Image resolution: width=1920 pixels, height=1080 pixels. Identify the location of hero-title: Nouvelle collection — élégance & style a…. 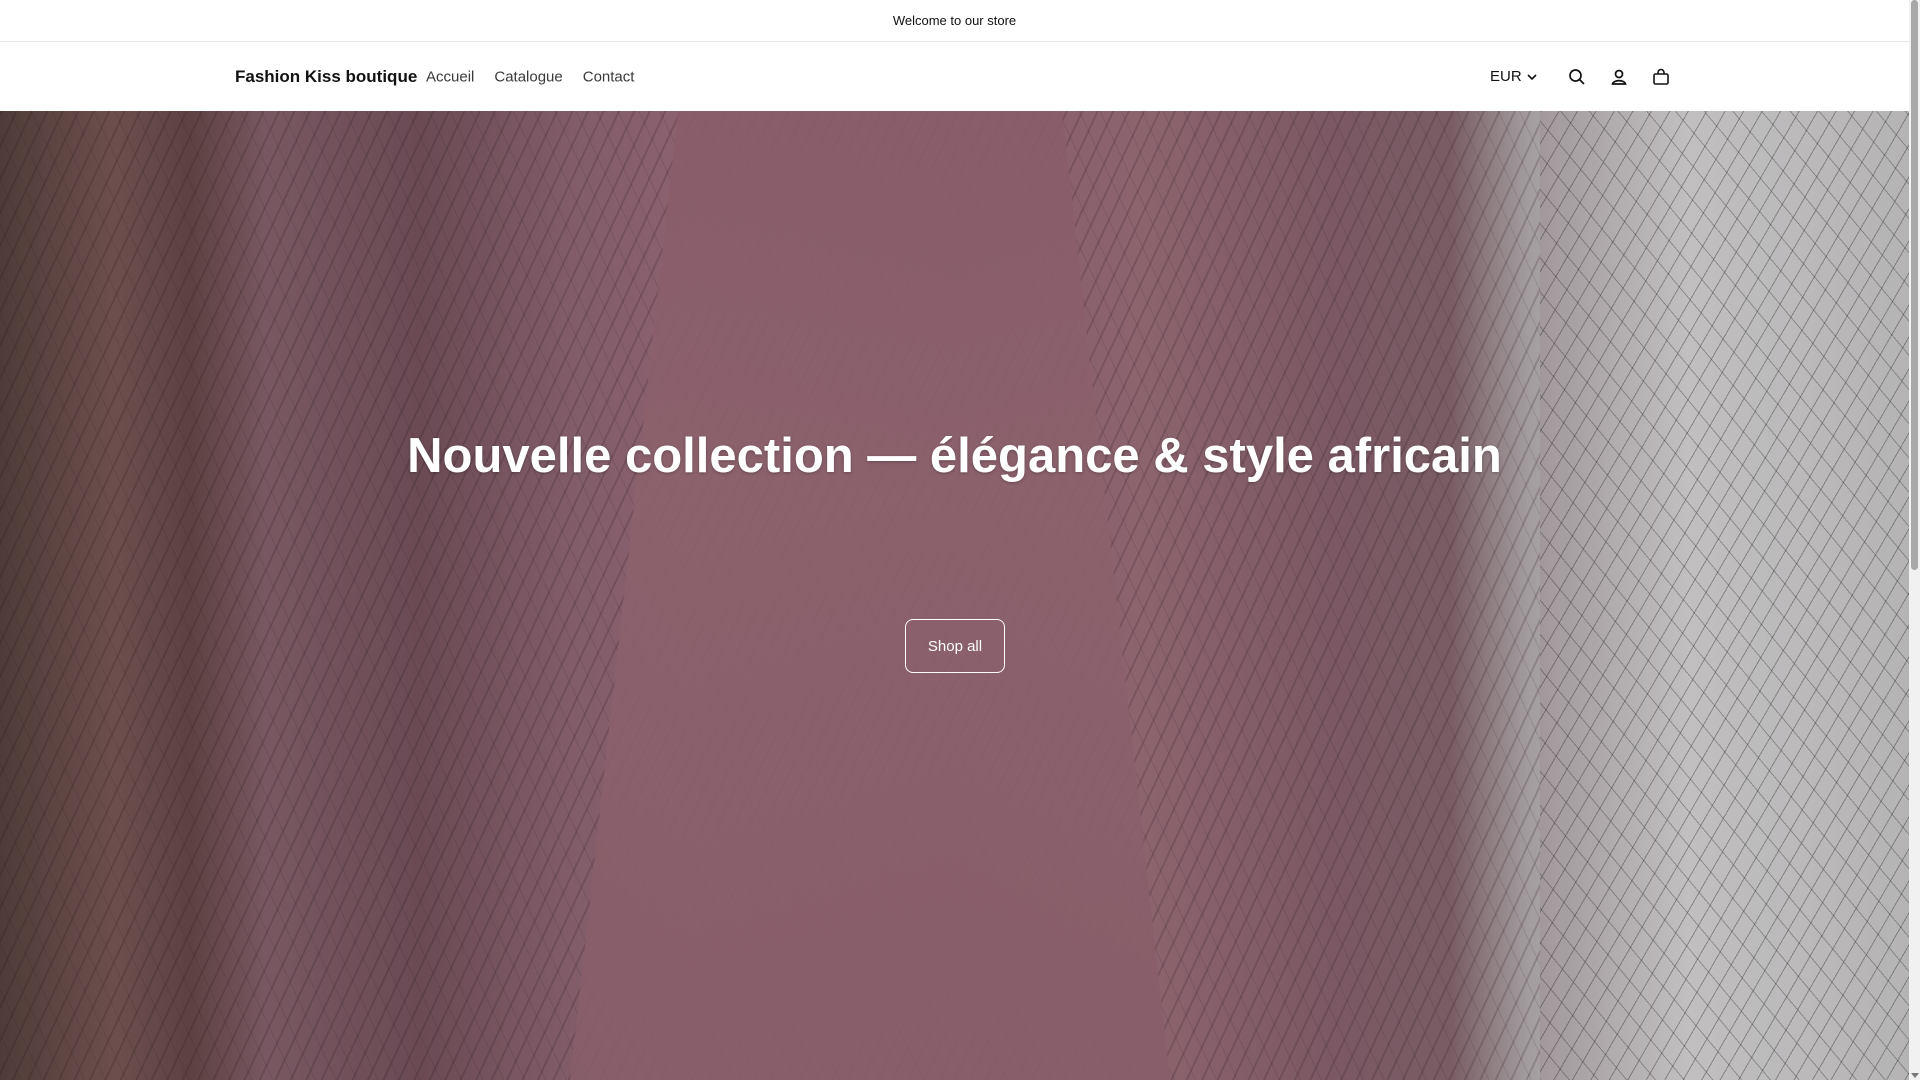
(954, 456).